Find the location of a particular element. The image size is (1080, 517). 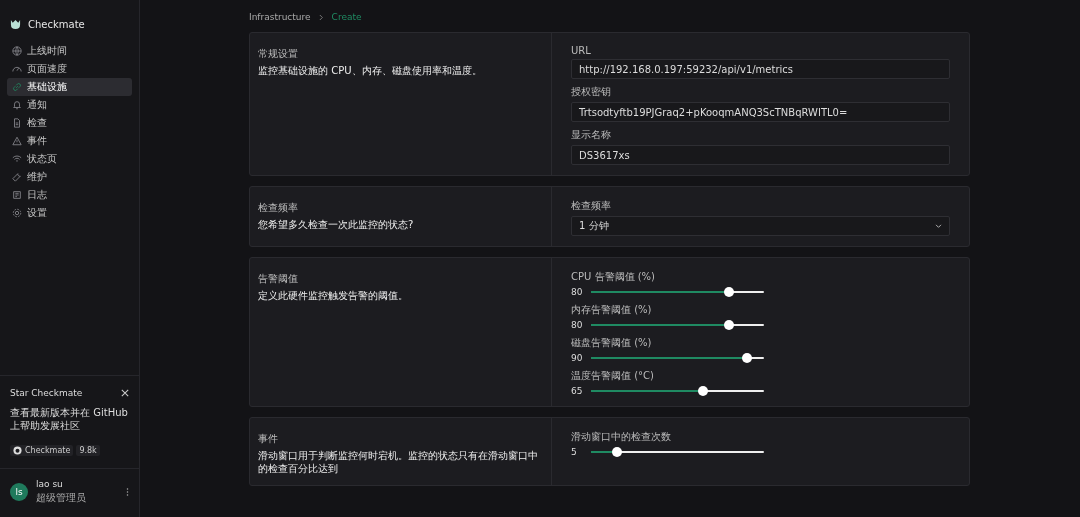

sidebar-item: 上线时间 is located at coordinates (69, 51).